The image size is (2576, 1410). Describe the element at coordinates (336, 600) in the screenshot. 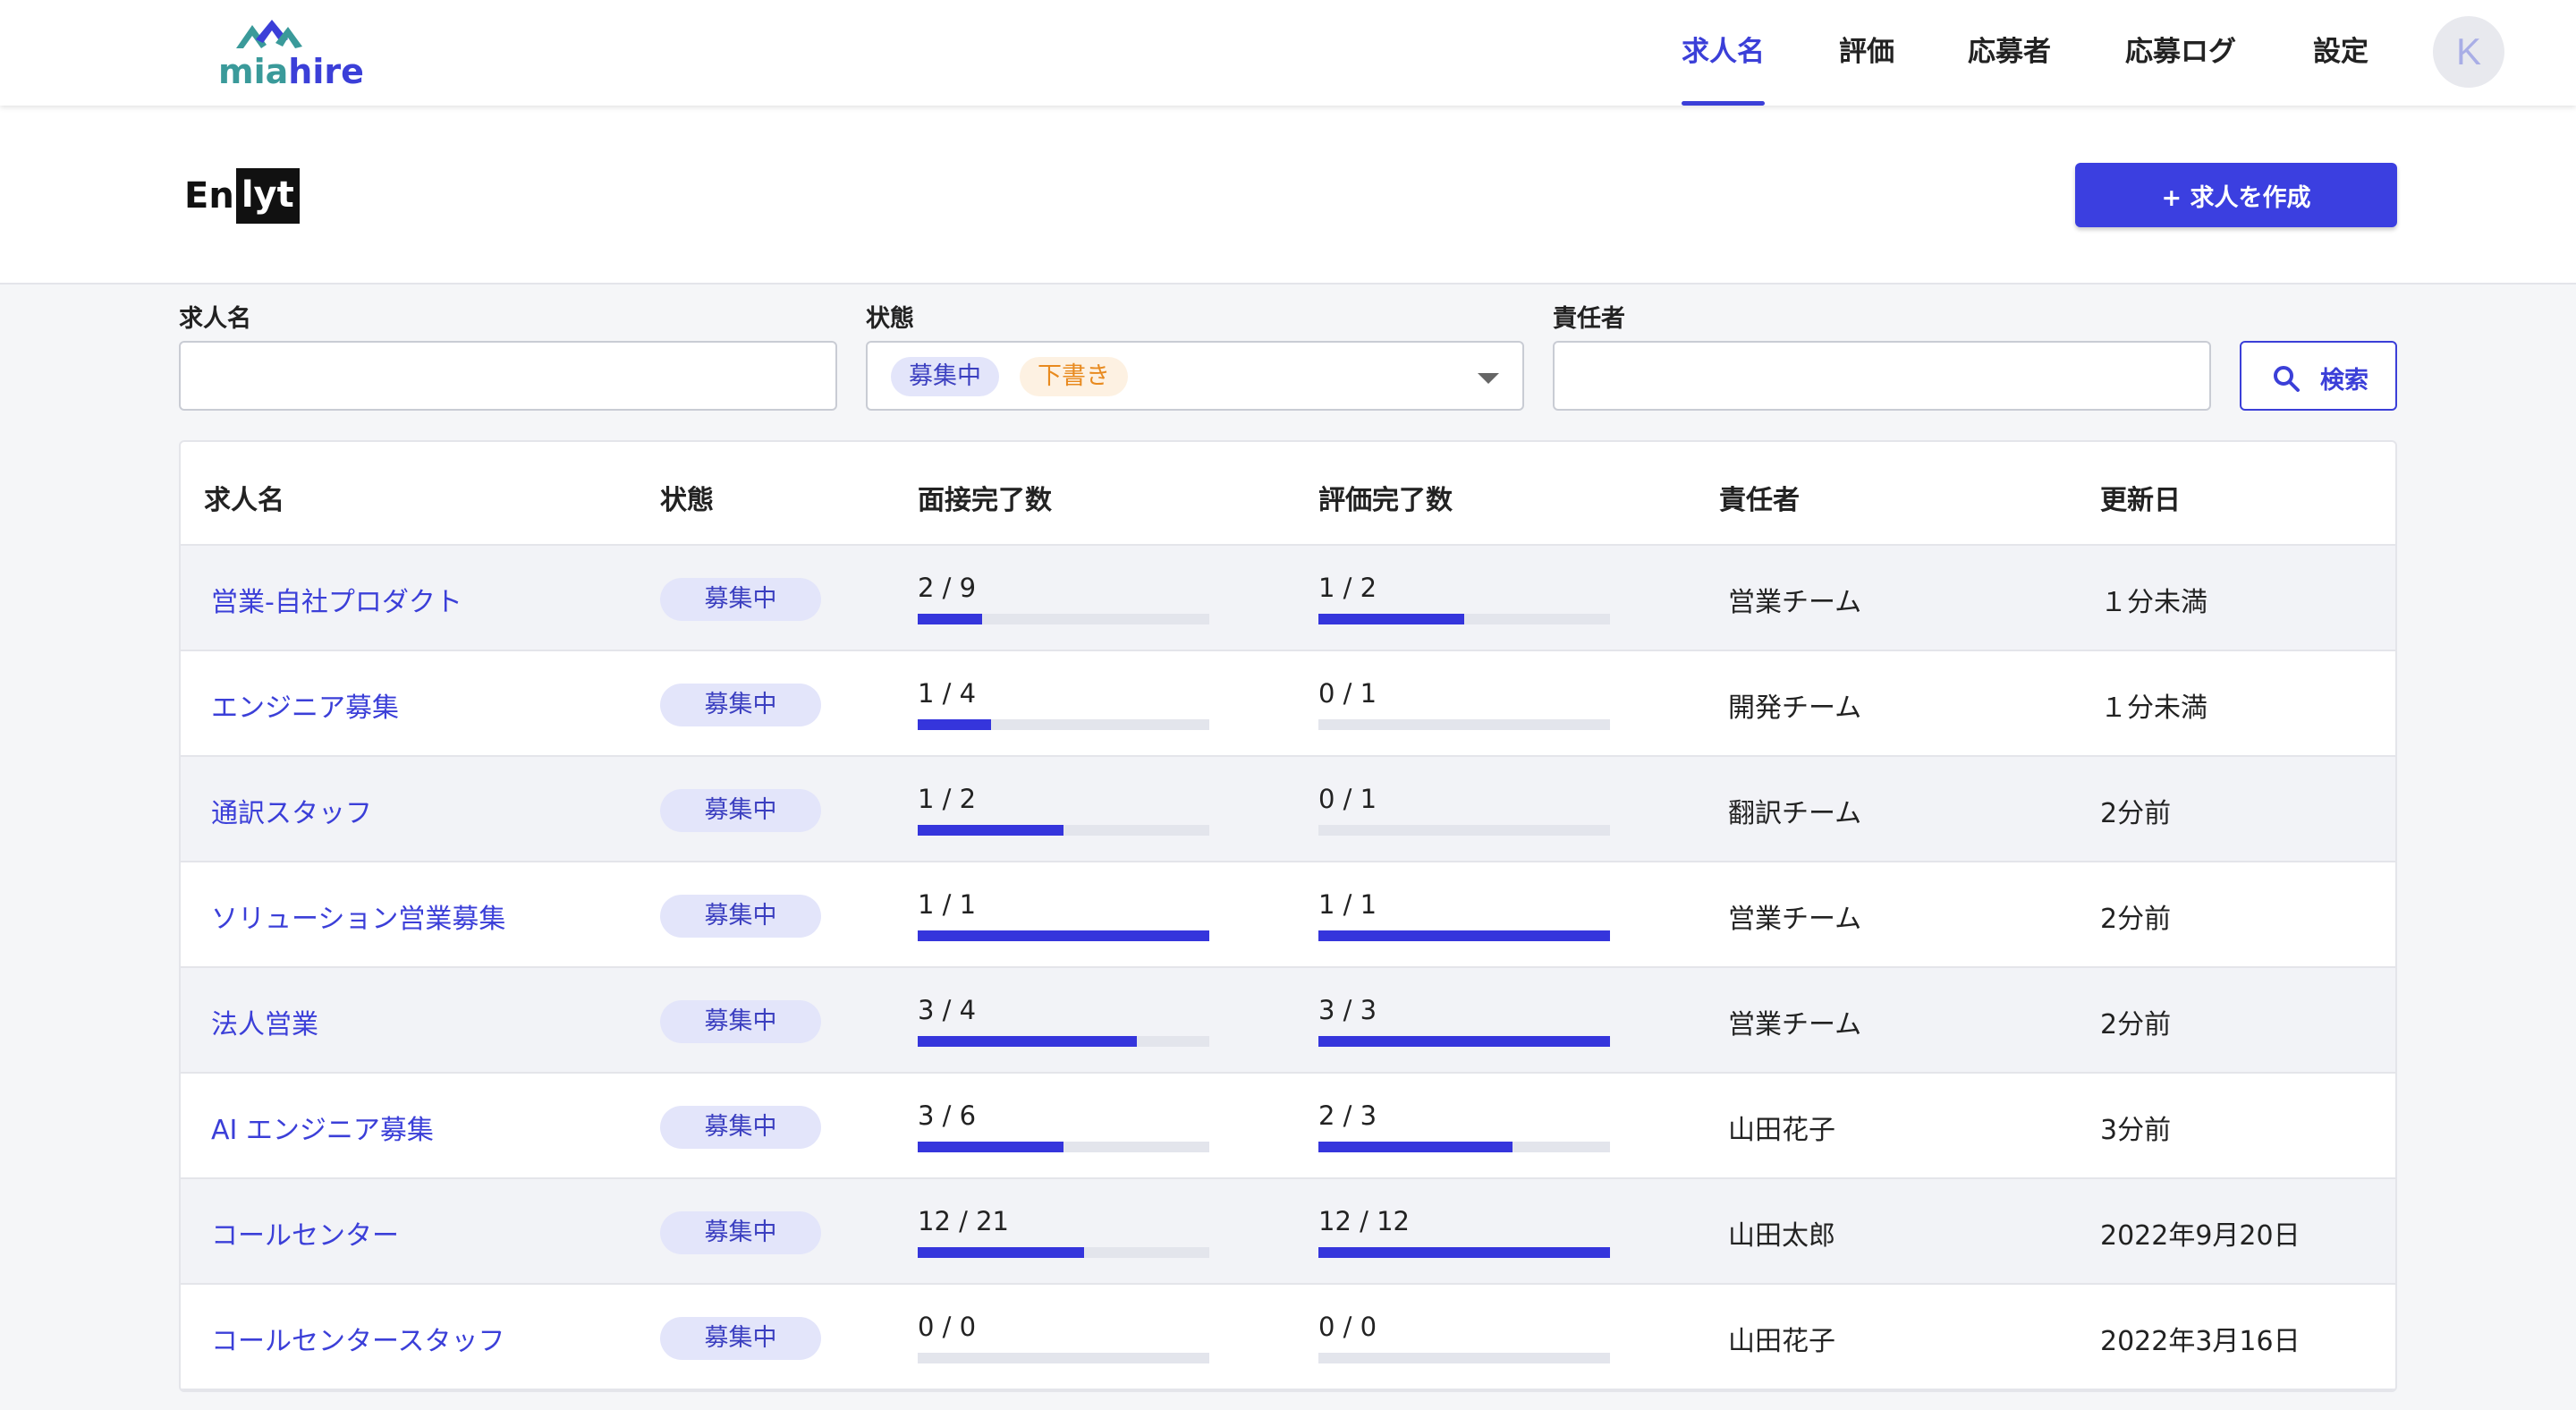

I see `job-name-link: 営業-自社プロダクト` at that location.